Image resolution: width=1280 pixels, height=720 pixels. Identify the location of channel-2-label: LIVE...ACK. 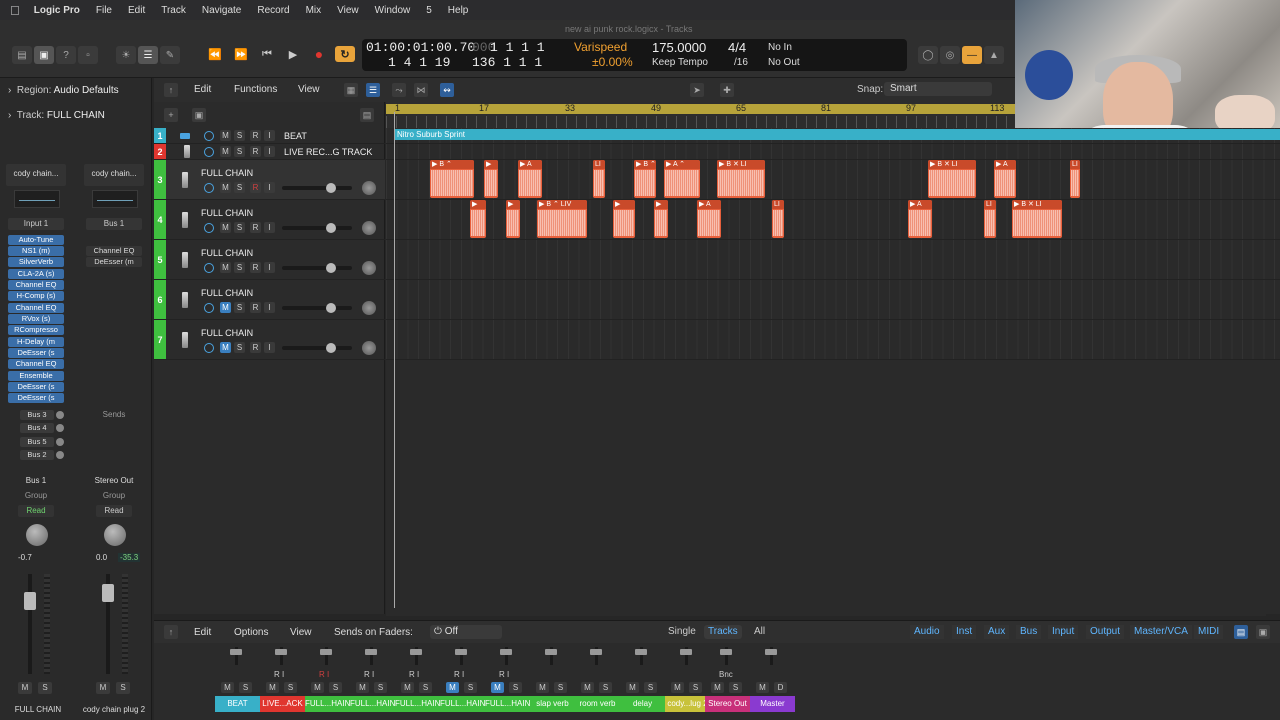
(282, 704).